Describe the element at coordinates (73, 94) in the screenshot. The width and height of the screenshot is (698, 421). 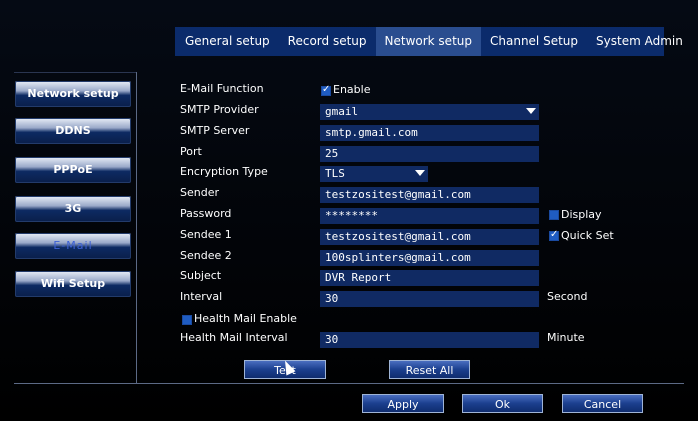
I see `sidebar-item-network-setup: Network setup` at that location.